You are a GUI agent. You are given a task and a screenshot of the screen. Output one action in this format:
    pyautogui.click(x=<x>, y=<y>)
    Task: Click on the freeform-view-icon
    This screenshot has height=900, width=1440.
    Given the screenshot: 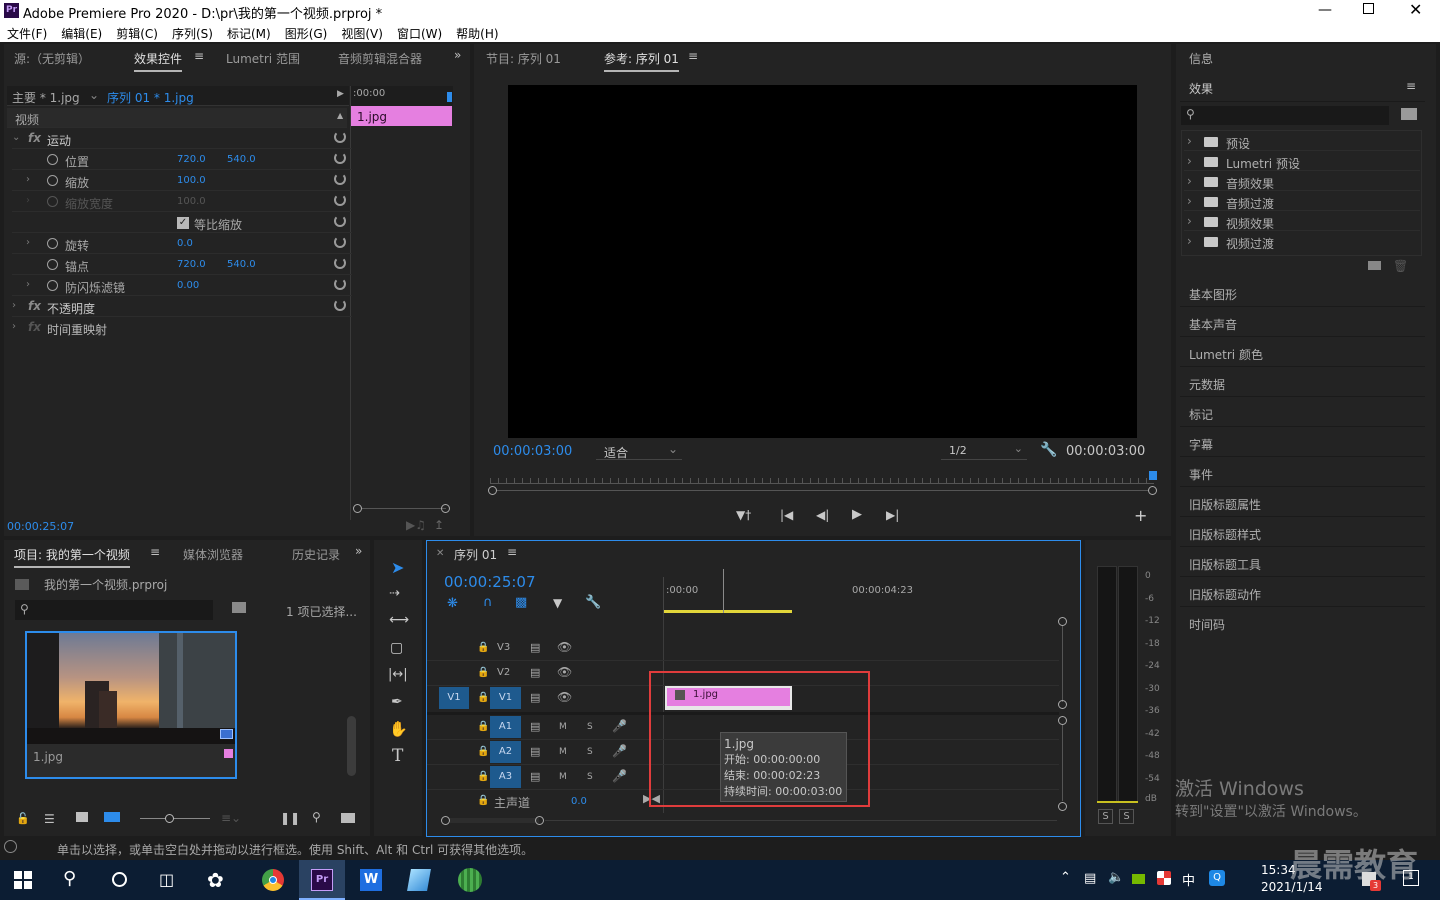 What is the action you would take?
    pyautogui.click(x=112, y=817)
    